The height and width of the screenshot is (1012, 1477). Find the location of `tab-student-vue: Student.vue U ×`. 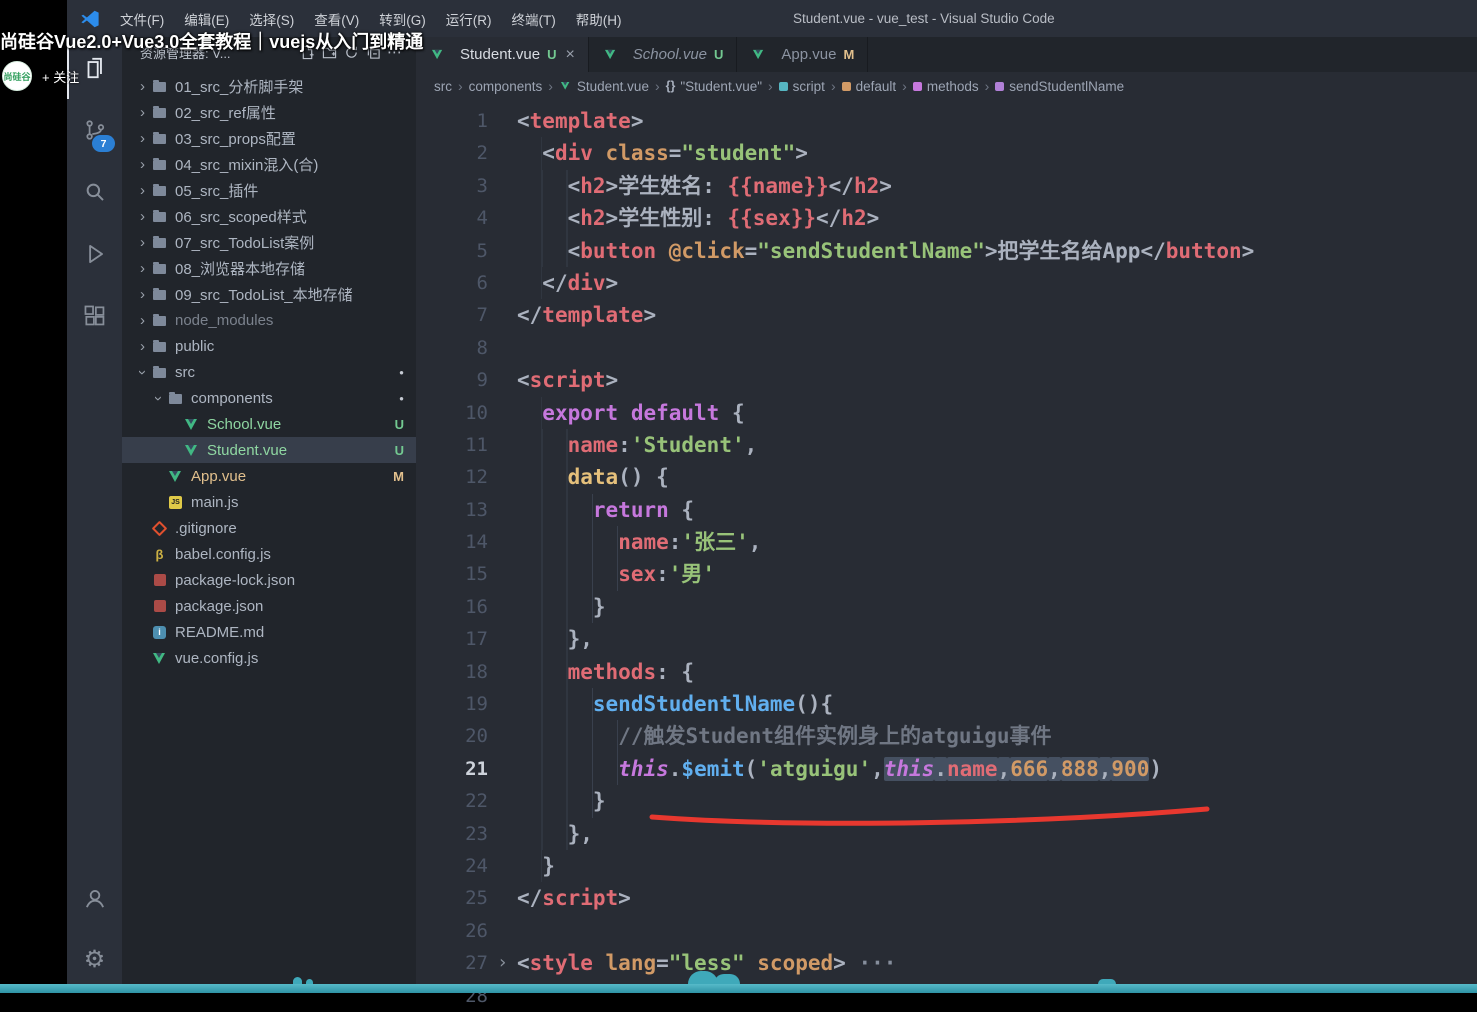

tab-student-vue: Student.vue U × is located at coordinates (502, 54).